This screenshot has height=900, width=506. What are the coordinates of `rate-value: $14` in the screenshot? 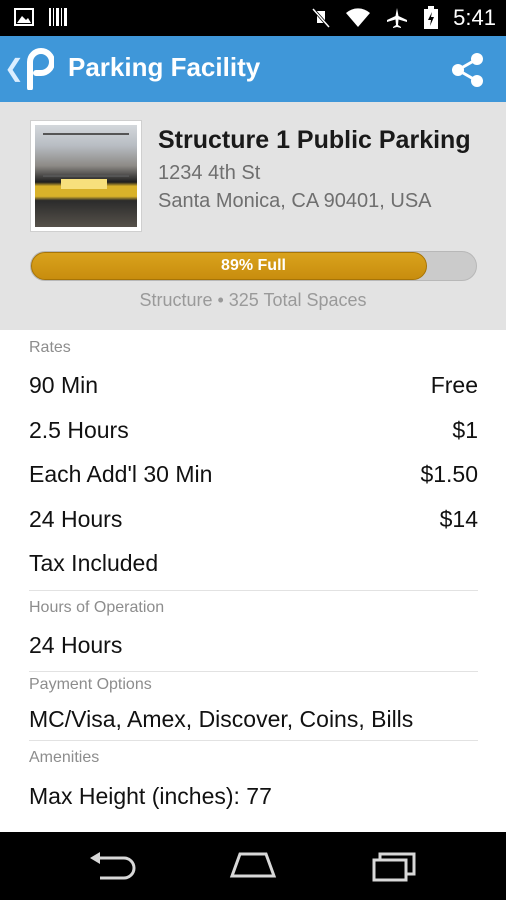 It's located at (458, 519).